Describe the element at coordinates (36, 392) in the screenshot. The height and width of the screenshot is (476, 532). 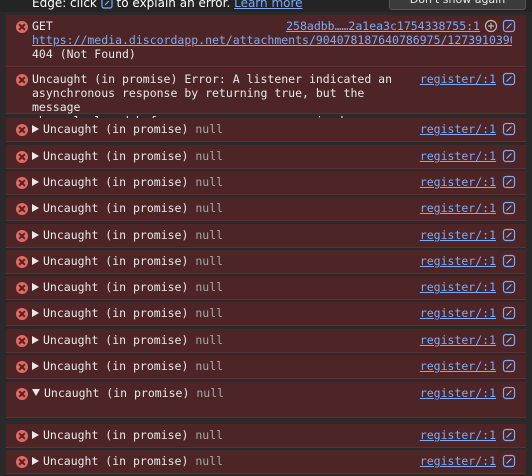
I see `expanded-triangle-icon` at that location.